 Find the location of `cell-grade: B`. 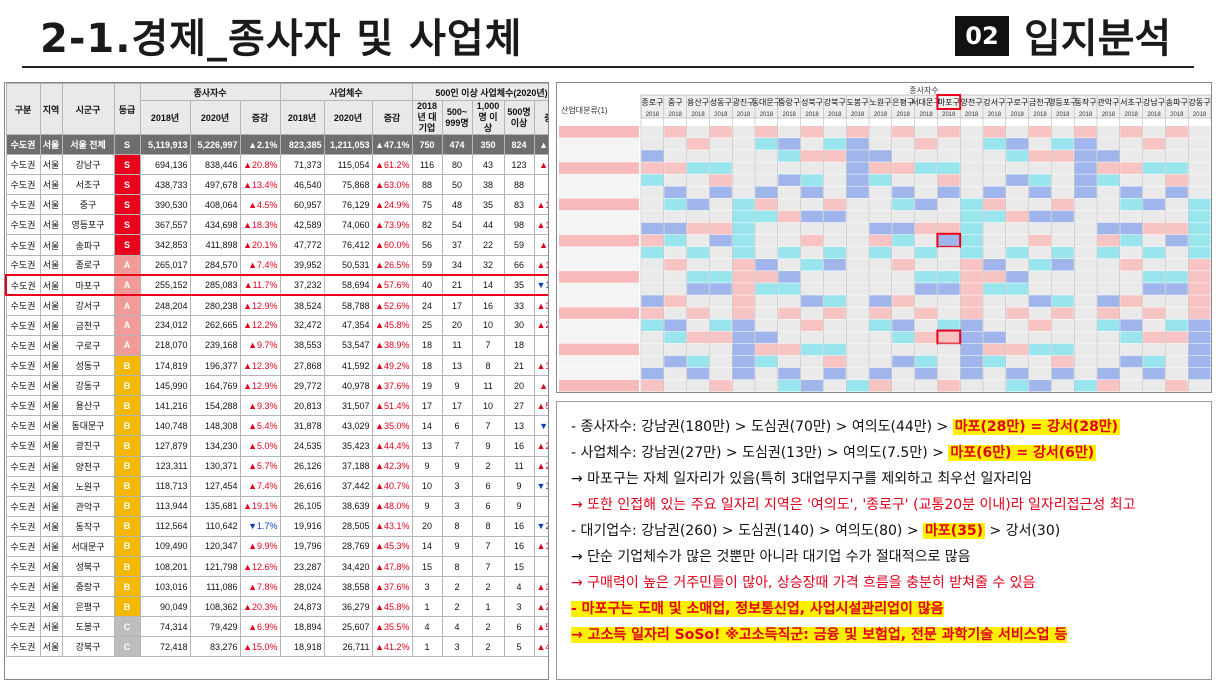

cell-grade: B is located at coordinates (127, 526).